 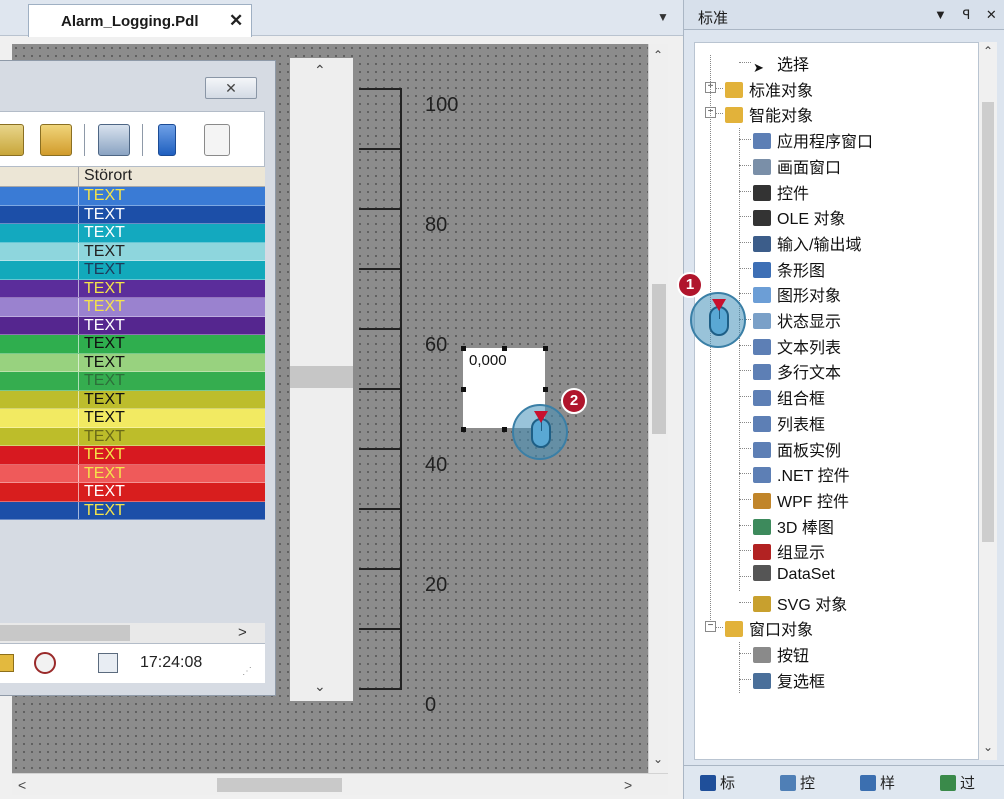 I want to click on tree-item: DataSet, so click(x=794, y=576).